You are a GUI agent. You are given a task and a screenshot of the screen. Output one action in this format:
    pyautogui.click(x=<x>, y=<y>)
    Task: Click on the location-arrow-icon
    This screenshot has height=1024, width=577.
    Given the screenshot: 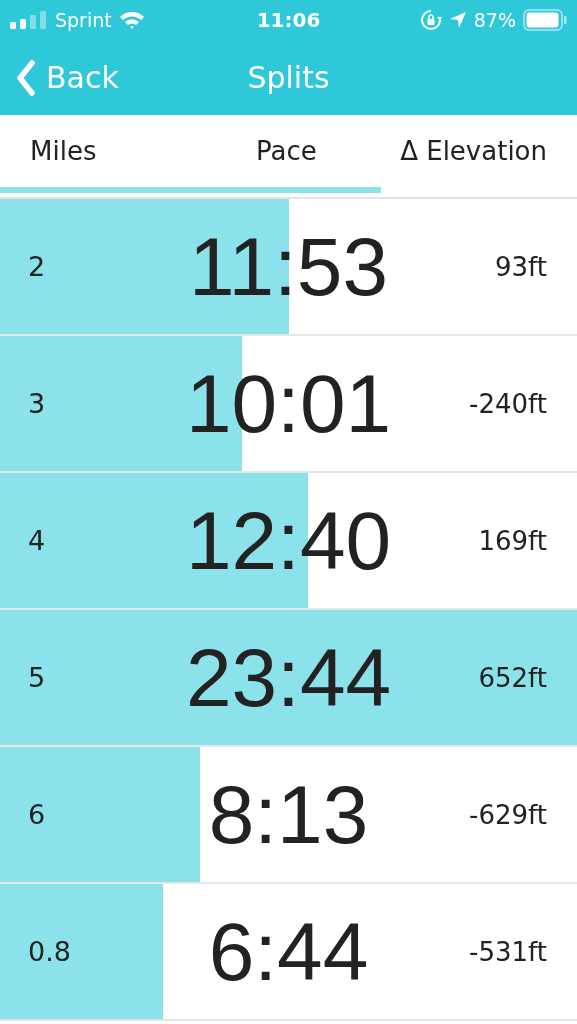 What is the action you would take?
    pyautogui.click(x=457, y=20)
    